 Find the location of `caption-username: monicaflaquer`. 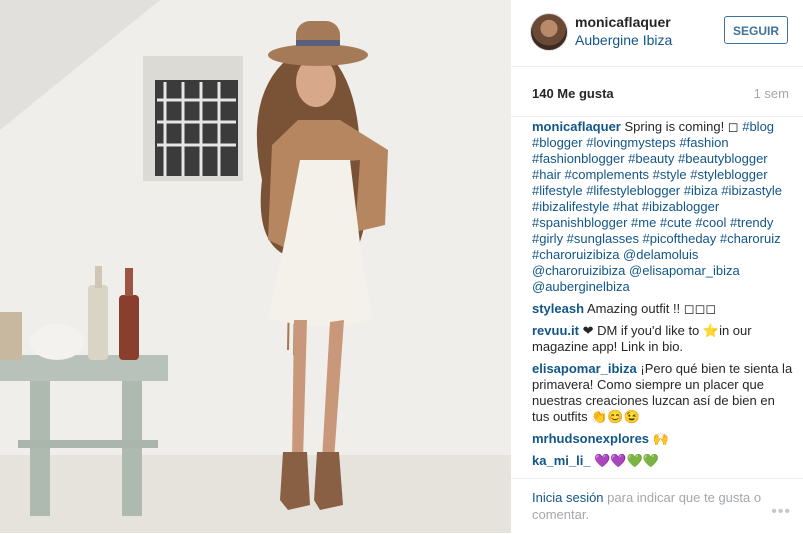

caption-username: monicaflaquer is located at coordinates (576, 126).